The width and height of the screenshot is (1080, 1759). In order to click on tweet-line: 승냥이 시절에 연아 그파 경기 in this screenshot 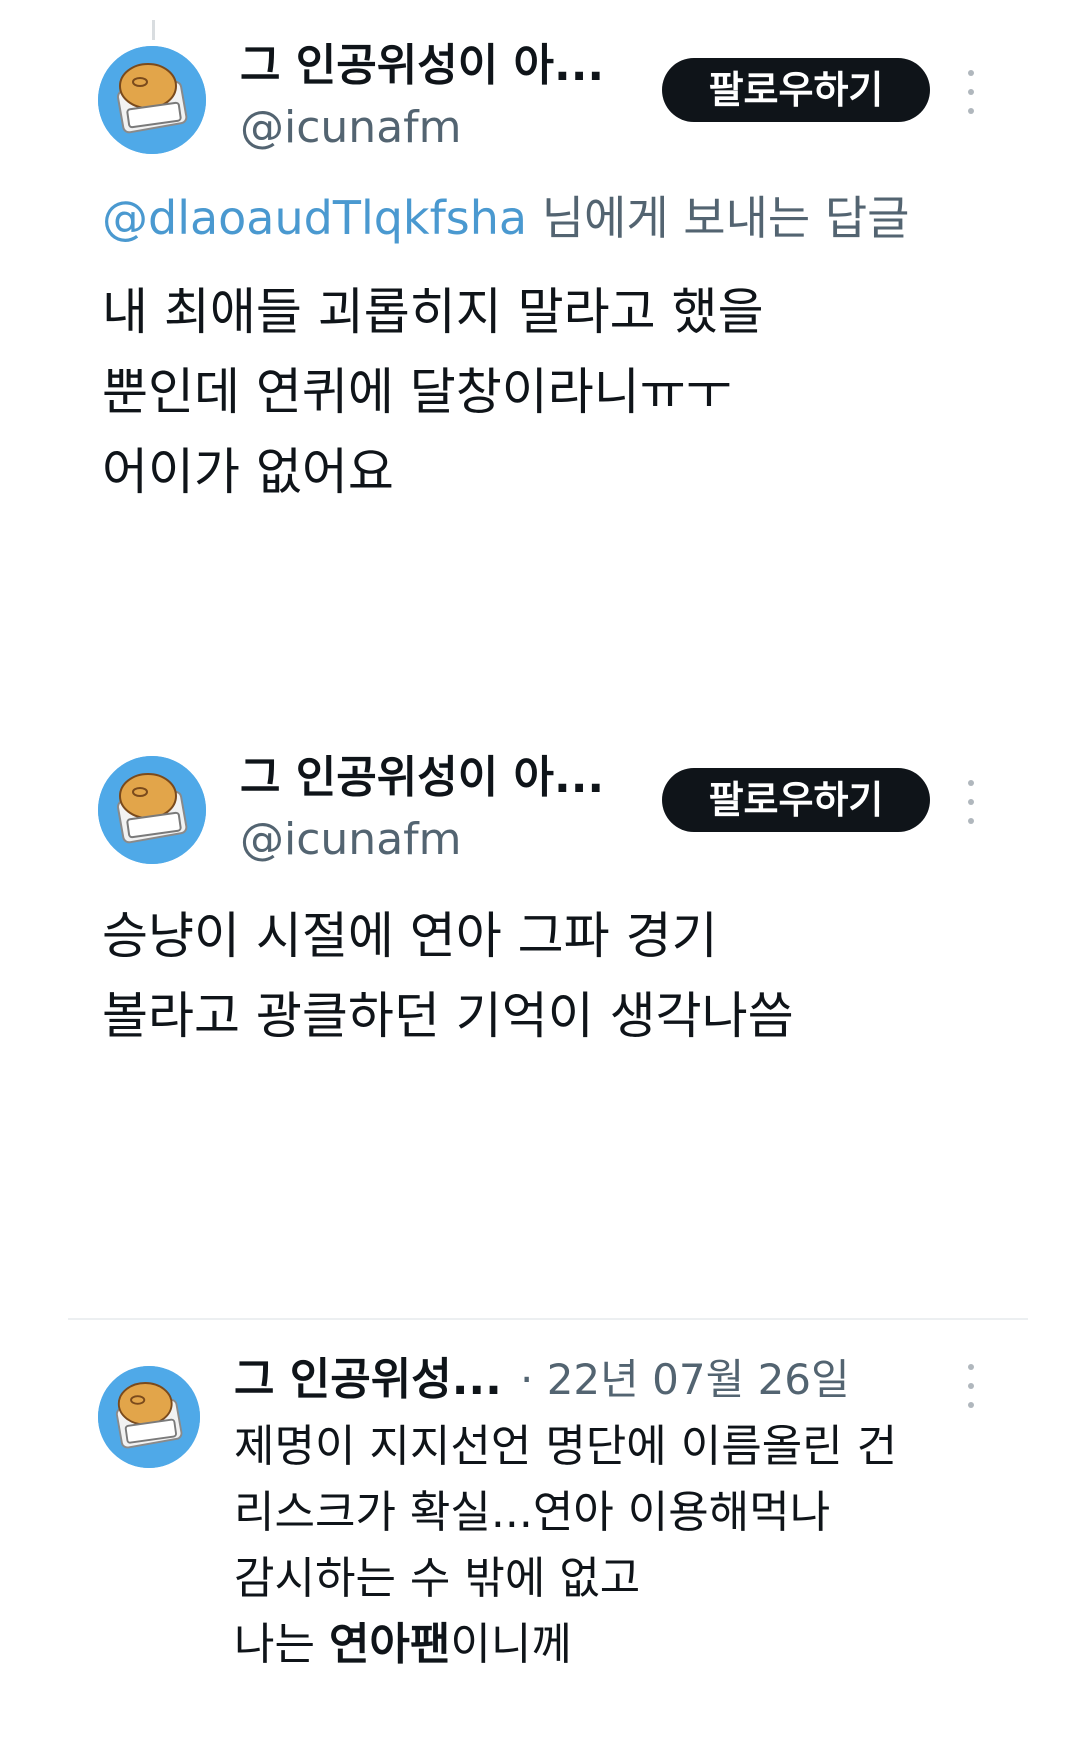, I will do `click(410, 936)`.